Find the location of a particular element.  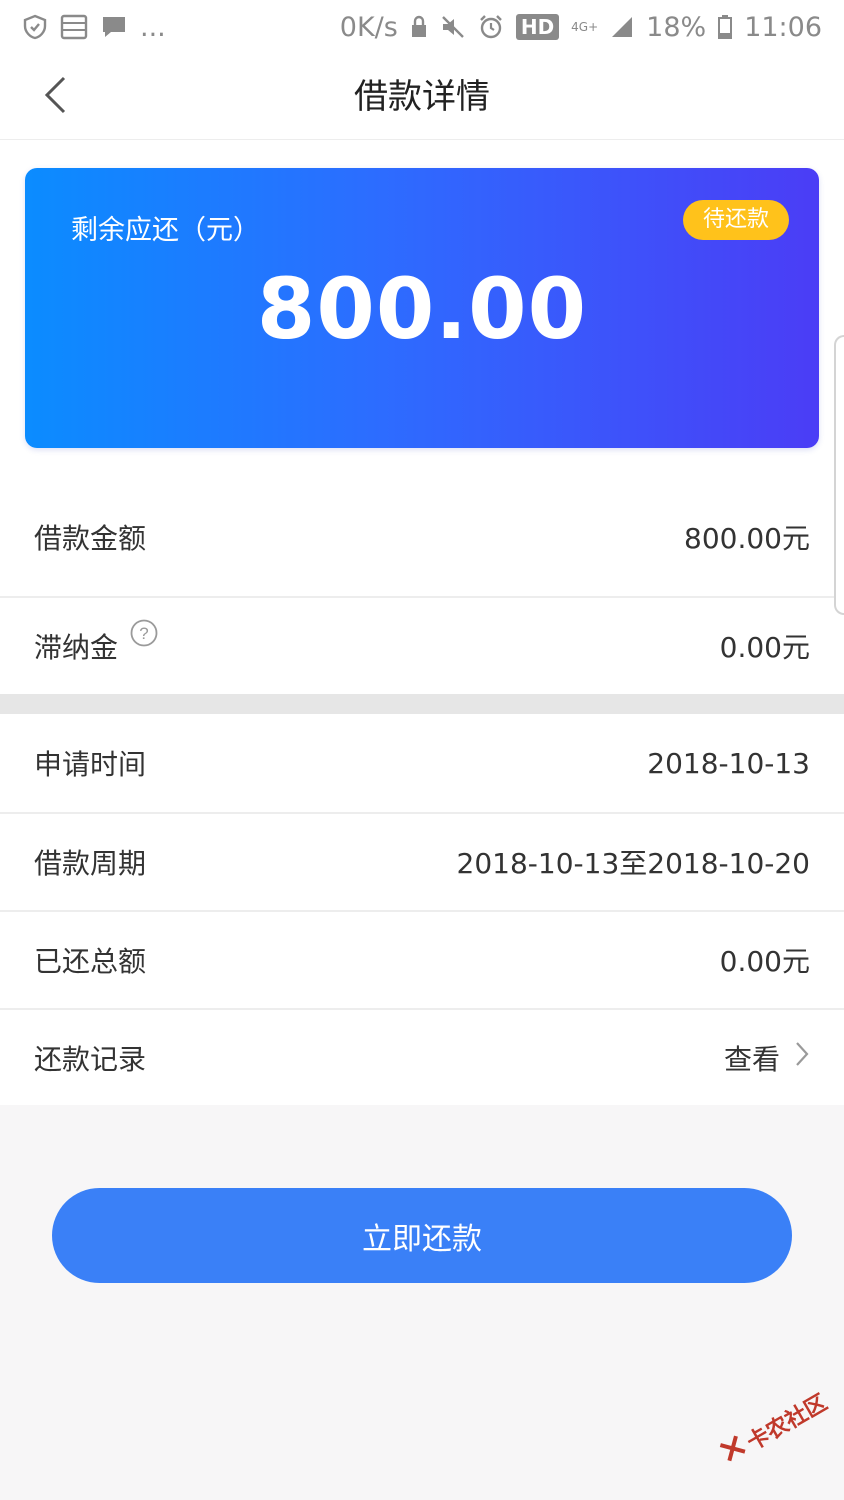

nav-header: 借款详情 is located at coordinates (422, 97).